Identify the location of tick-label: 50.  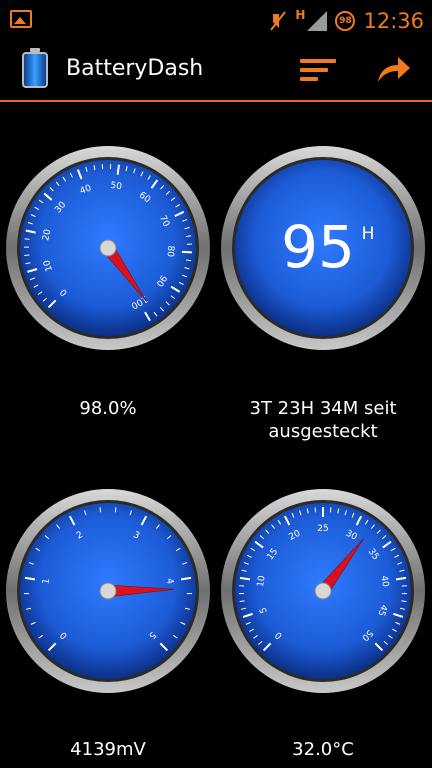
(116, 186).